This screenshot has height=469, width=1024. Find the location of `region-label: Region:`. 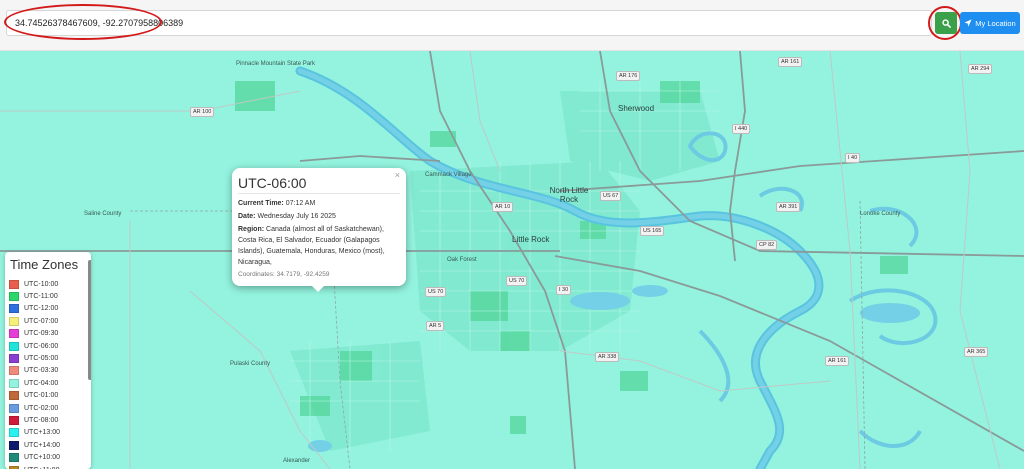

region-label: Region: is located at coordinates (251, 229).